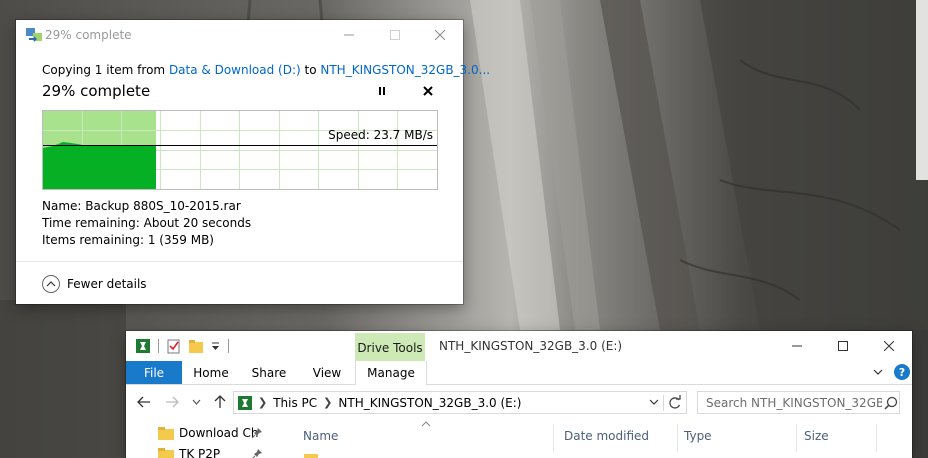 This screenshot has width=928, height=458. I want to click on search-input, so click(791, 402).